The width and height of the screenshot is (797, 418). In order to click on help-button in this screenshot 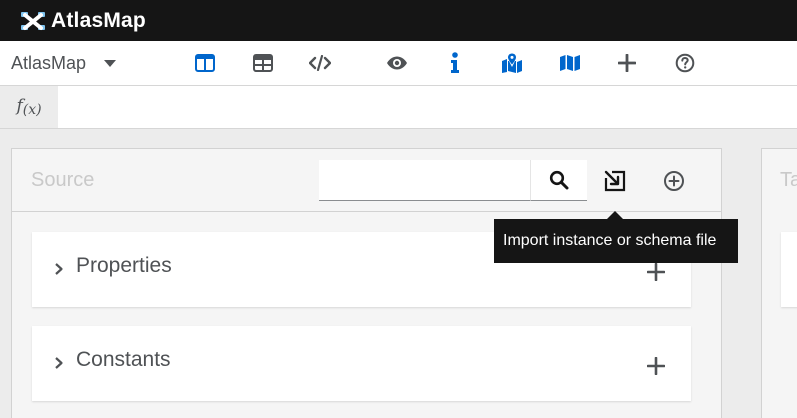, I will do `click(685, 63)`.